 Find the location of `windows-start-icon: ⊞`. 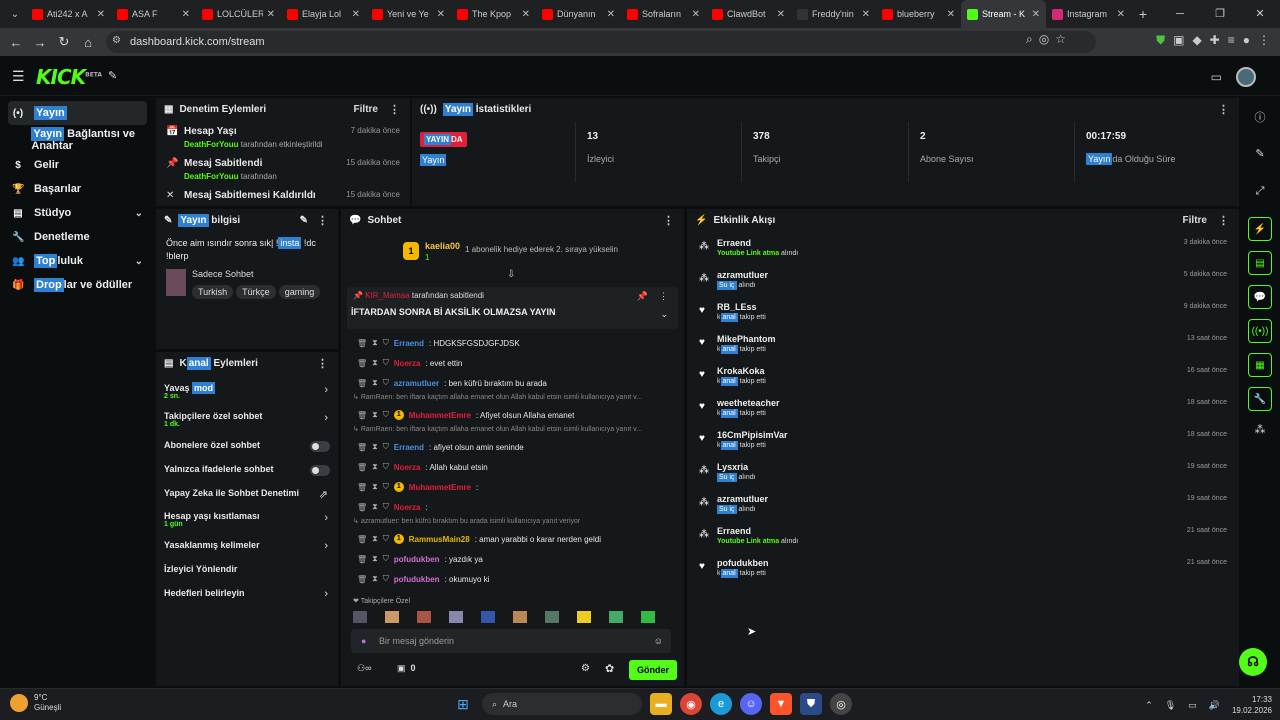

windows-start-icon: ⊞ is located at coordinates (463, 704).